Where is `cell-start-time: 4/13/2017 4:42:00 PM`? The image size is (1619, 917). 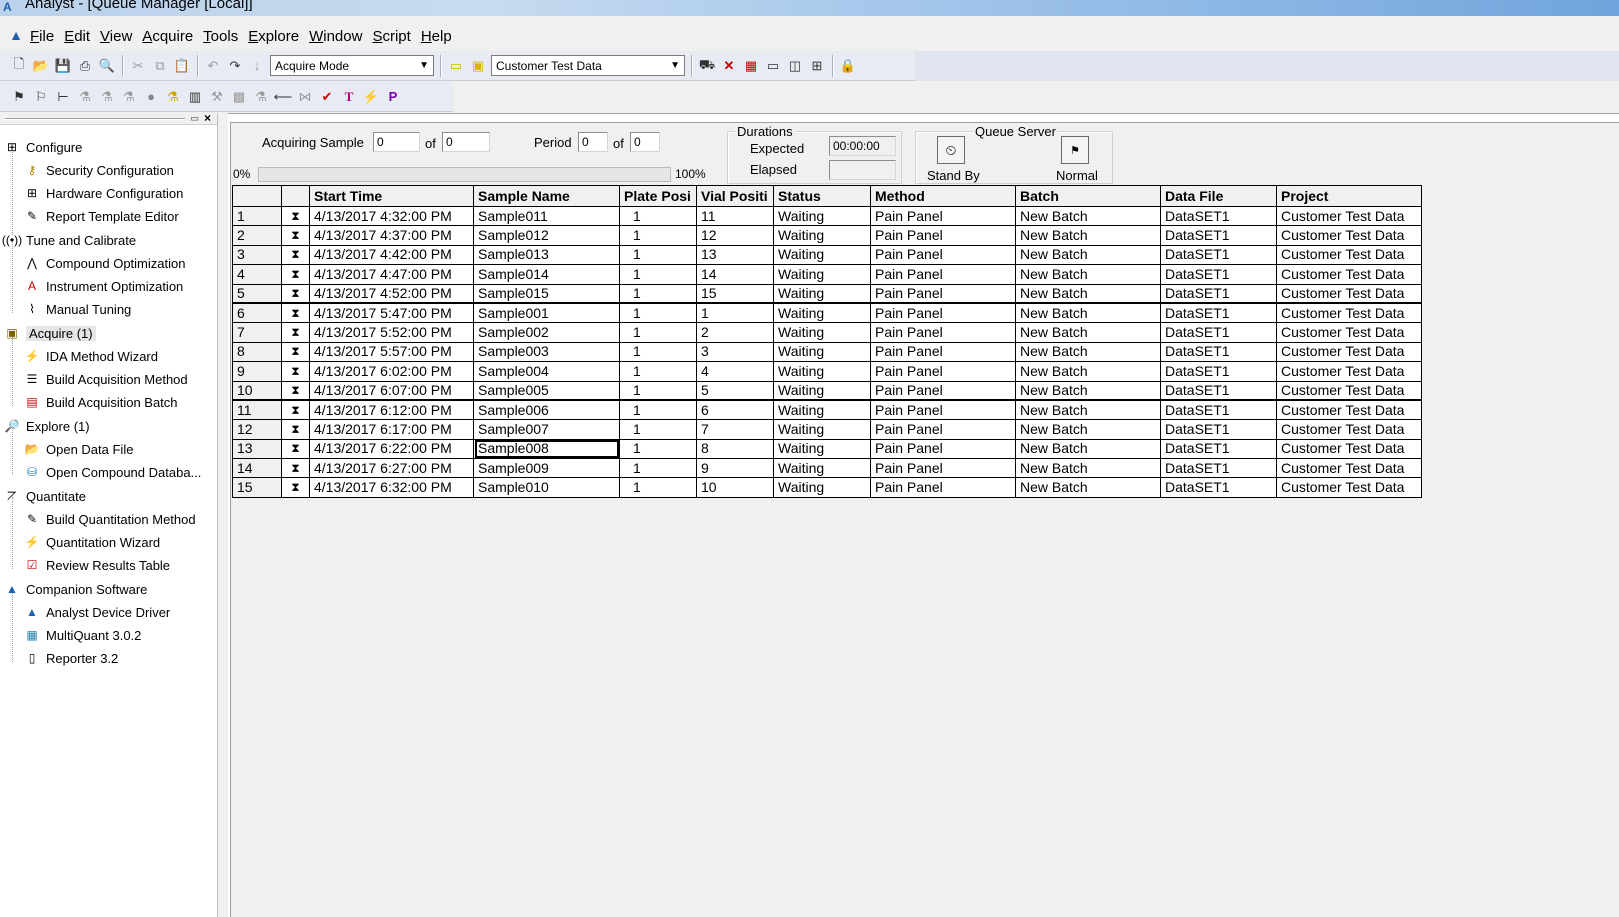
cell-start-time: 4/13/2017 4:42:00 PM is located at coordinates (391, 255).